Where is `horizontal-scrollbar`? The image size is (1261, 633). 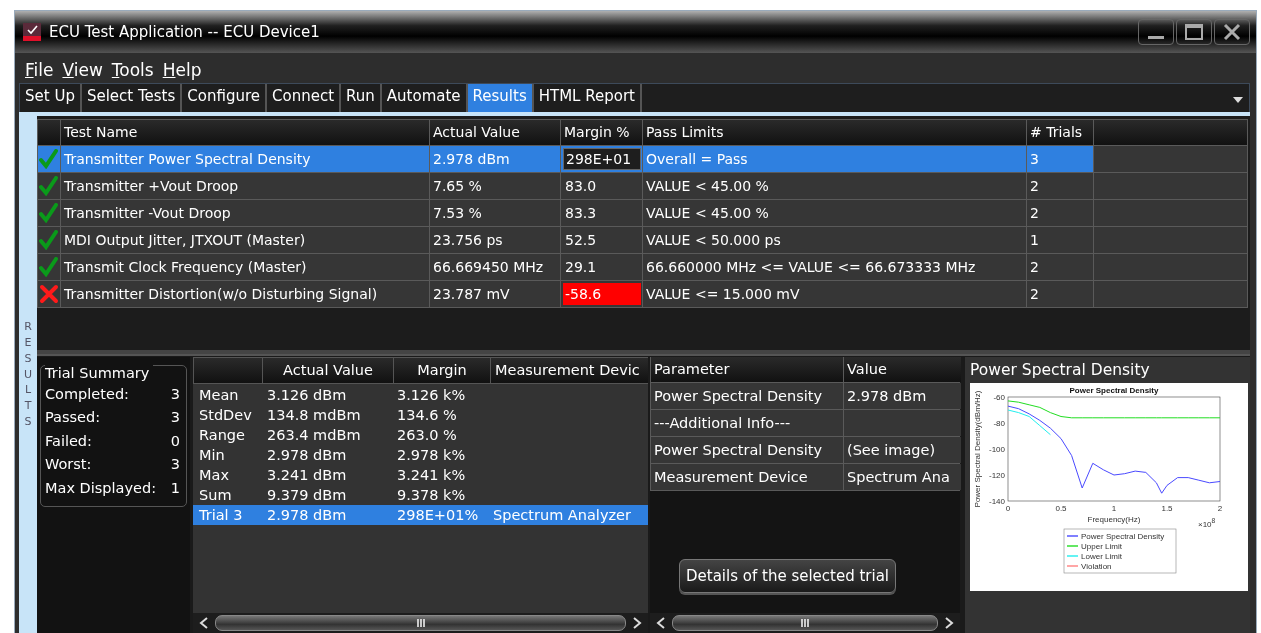
horizontal-scrollbar is located at coordinates (420, 623).